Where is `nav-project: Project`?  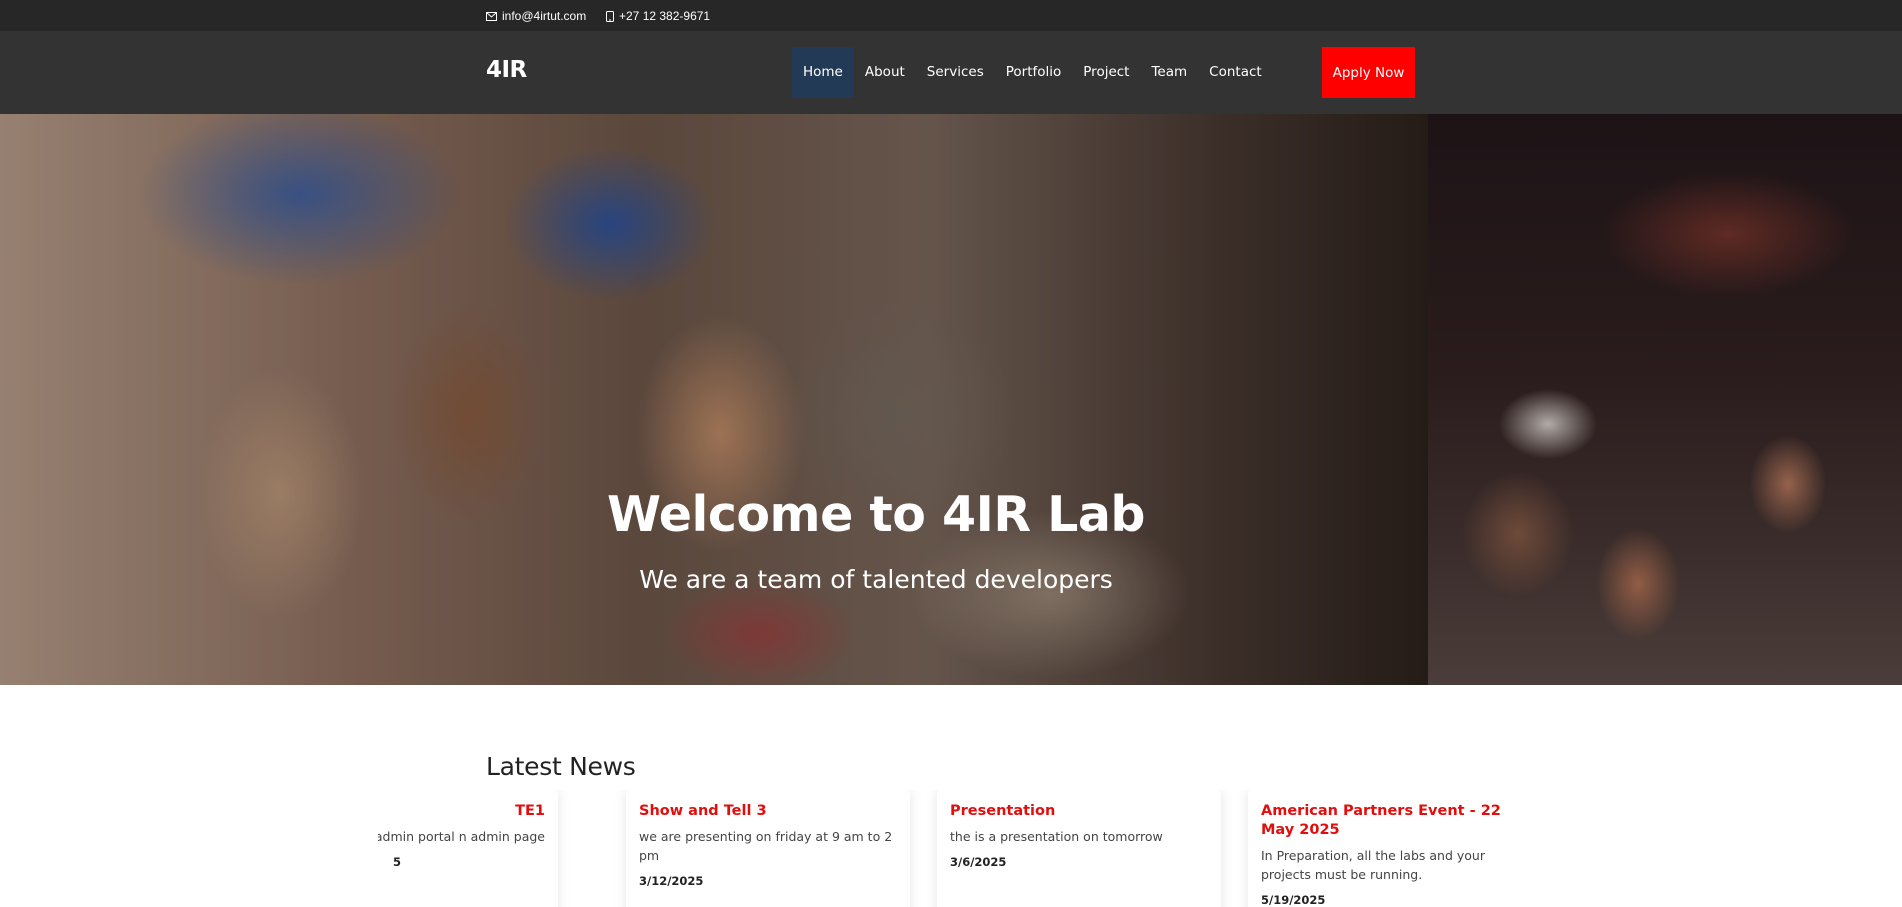 nav-project: Project is located at coordinates (1106, 72).